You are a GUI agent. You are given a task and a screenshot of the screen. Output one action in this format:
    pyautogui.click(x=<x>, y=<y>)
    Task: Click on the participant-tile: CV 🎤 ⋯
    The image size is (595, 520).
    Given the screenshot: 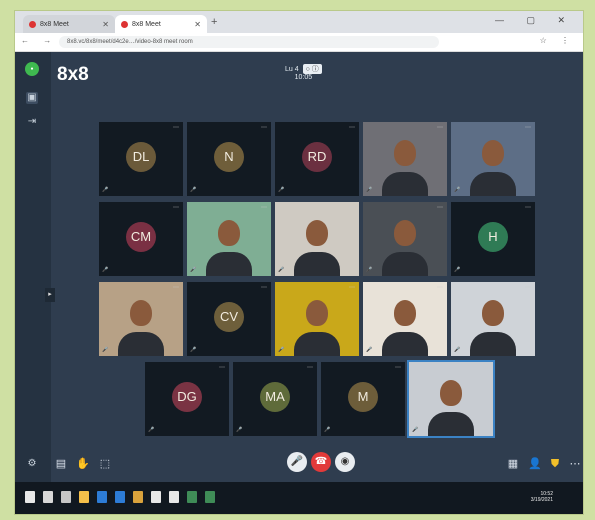 What is the action you would take?
    pyautogui.click(x=229, y=319)
    